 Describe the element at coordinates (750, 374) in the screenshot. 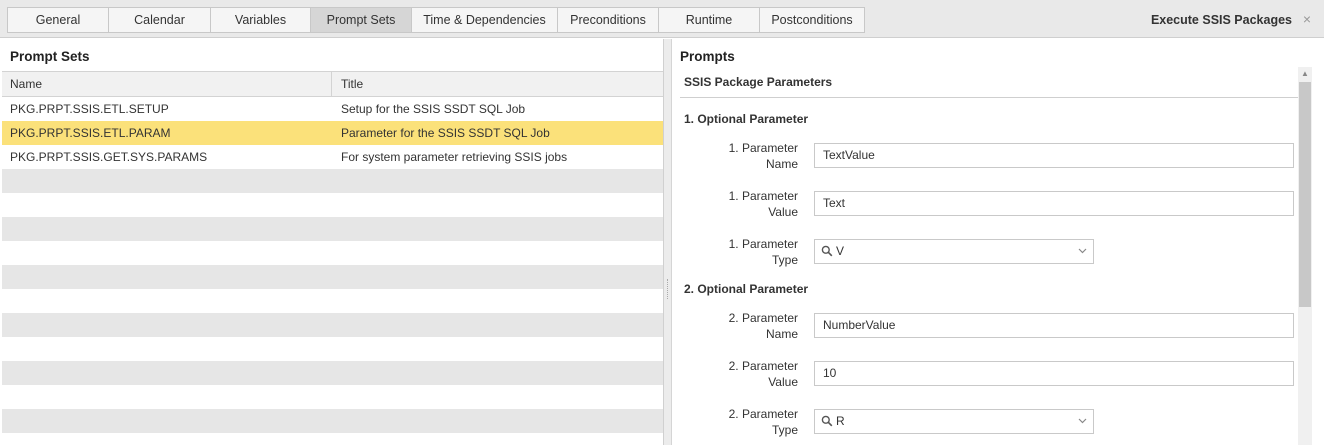

I see `param-2-value-label: 2. Parameter Value` at that location.